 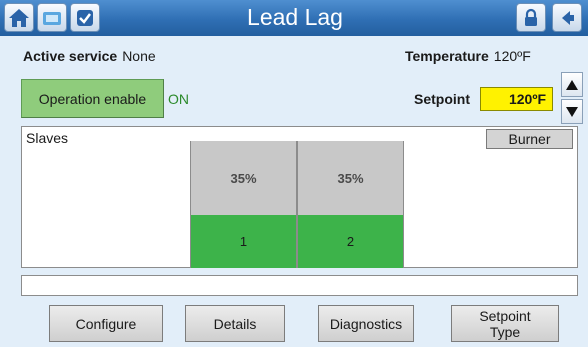 What do you see at coordinates (529, 139) in the screenshot?
I see `burner-button: Burner` at bounding box center [529, 139].